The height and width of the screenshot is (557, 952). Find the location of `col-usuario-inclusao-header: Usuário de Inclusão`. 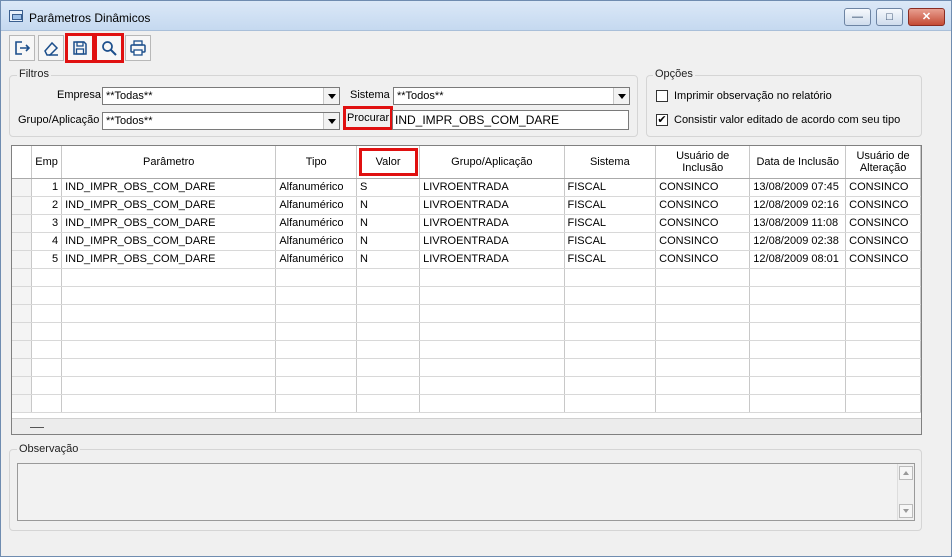

col-usuario-inclusao-header: Usuário de Inclusão is located at coordinates (703, 162).